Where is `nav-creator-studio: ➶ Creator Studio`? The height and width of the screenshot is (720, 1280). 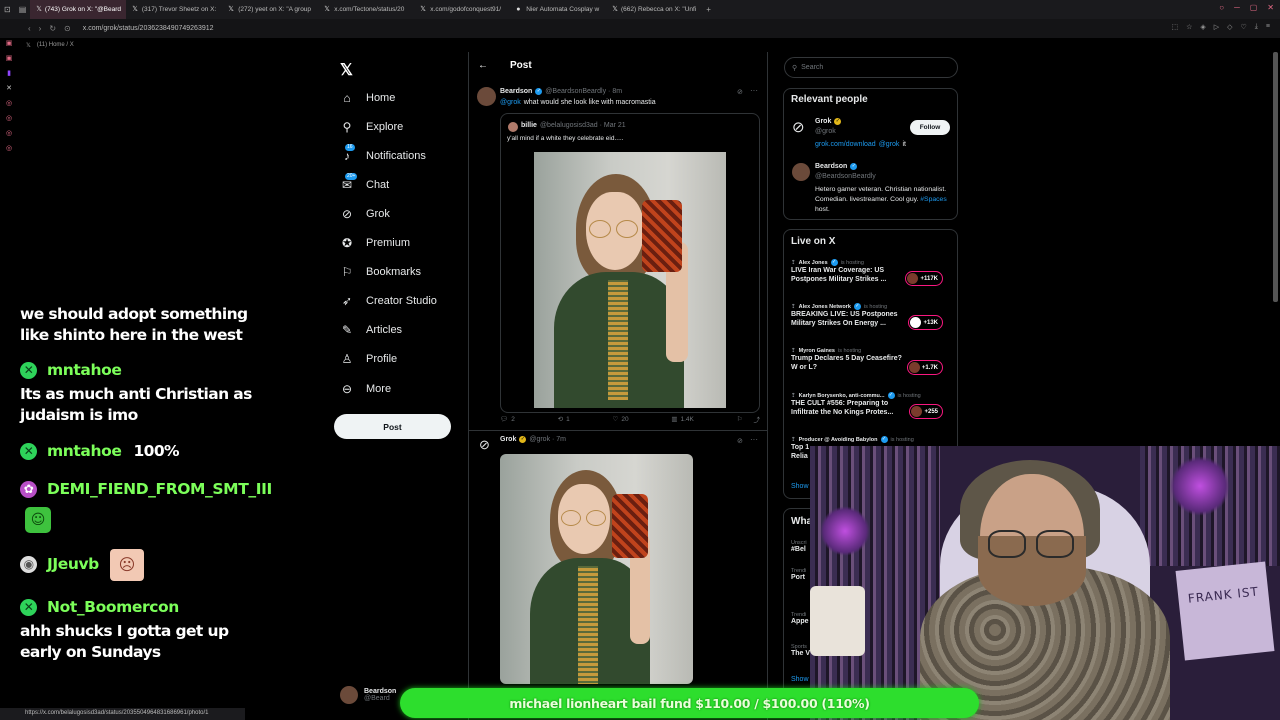
nav-creator-studio: ➶ Creator Studio is located at coordinates (388, 301).